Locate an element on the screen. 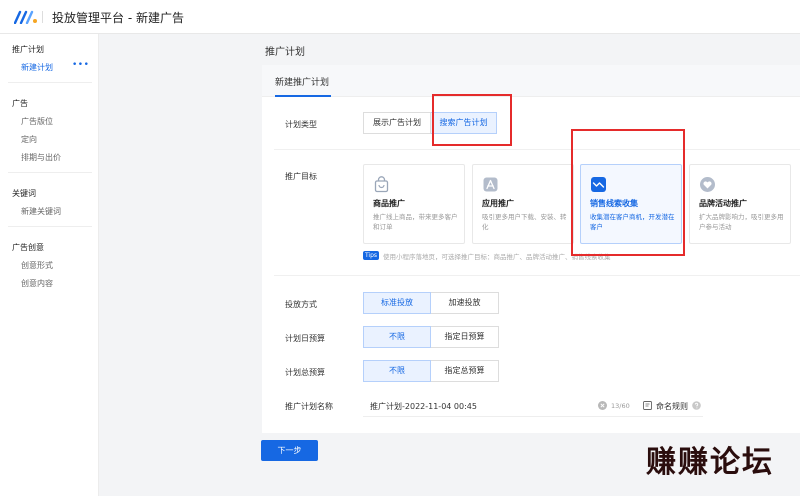 The image size is (800, 496). title-divider is located at coordinates (42, 17).